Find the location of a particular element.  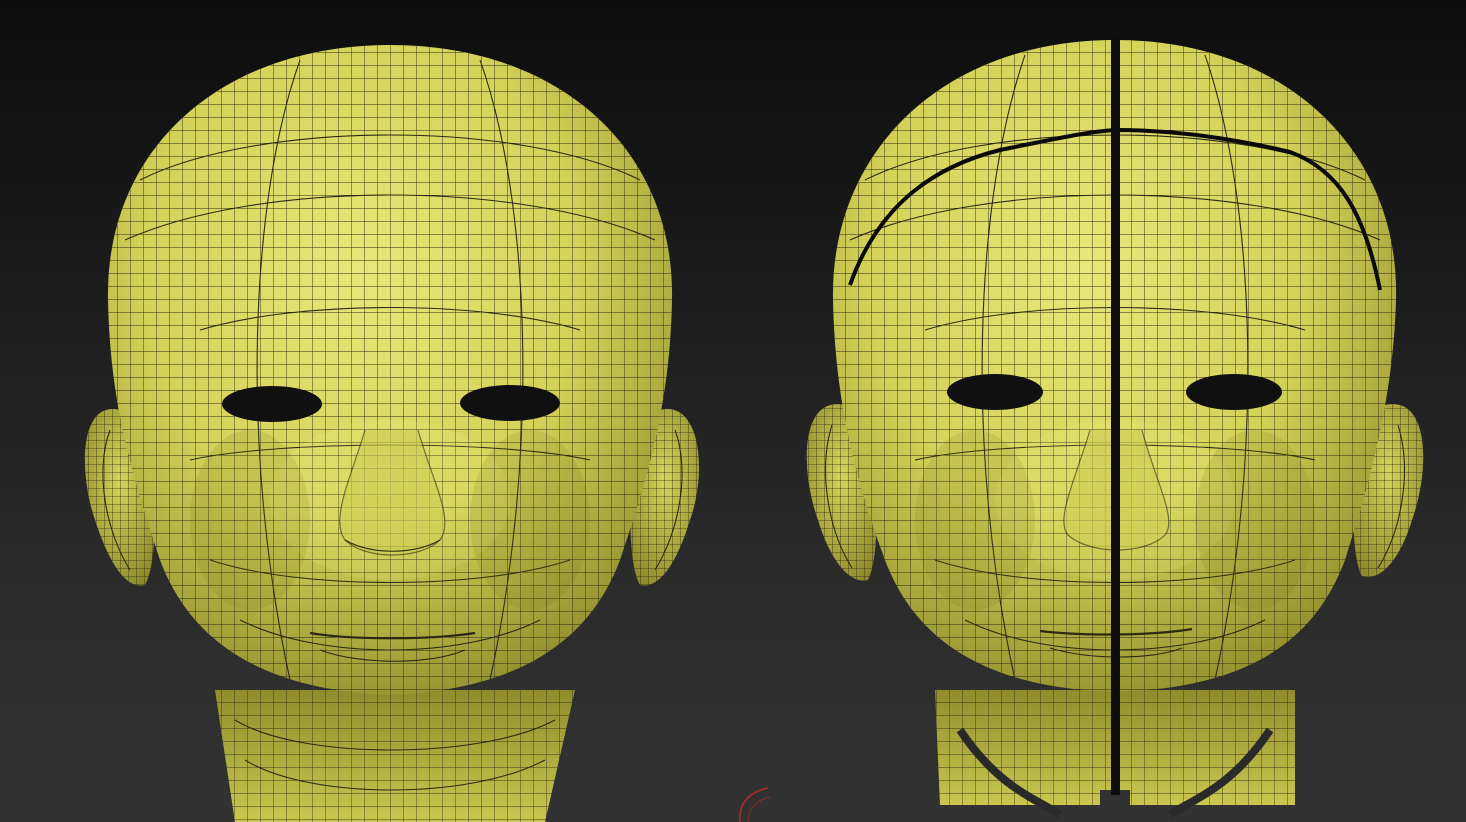

eye-socket-left-a is located at coordinates (272, 404).